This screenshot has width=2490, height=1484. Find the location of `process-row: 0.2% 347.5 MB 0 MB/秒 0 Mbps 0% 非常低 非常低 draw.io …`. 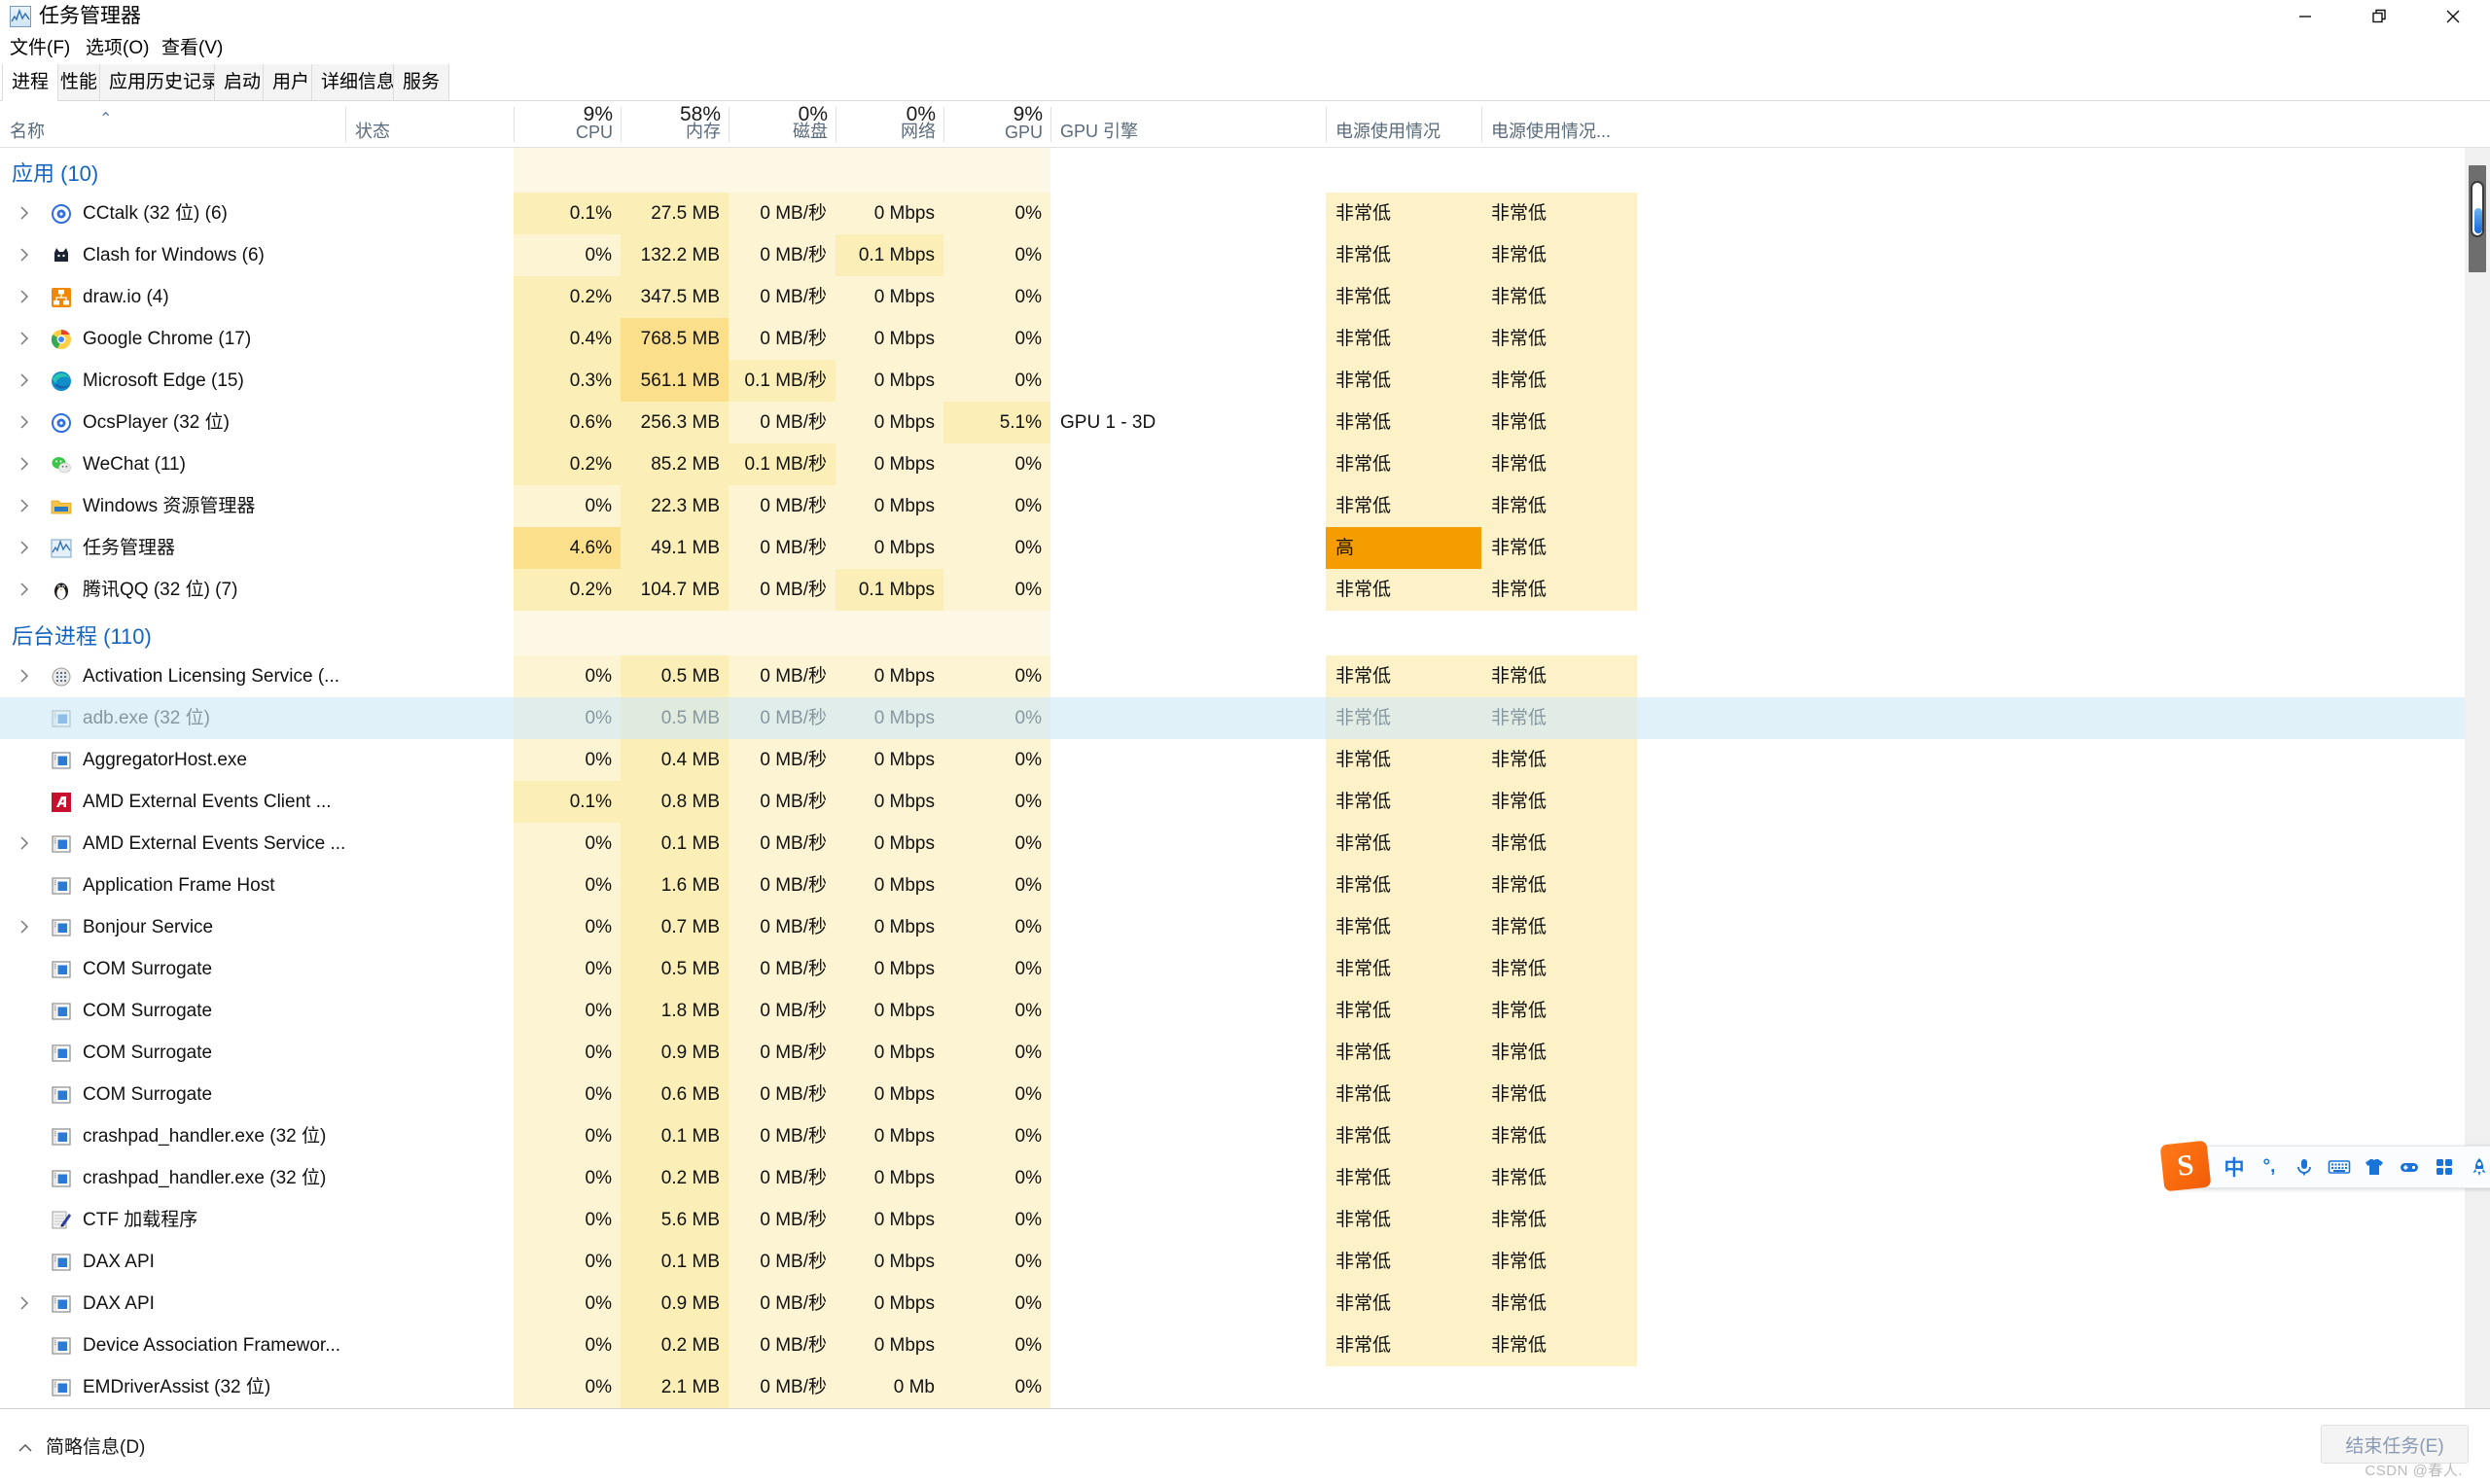

process-row: 0.2% 347.5 MB 0 MB/秒 0 Mbps 0% 非常低 非常低 draw.io … is located at coordinates (1237, 297).